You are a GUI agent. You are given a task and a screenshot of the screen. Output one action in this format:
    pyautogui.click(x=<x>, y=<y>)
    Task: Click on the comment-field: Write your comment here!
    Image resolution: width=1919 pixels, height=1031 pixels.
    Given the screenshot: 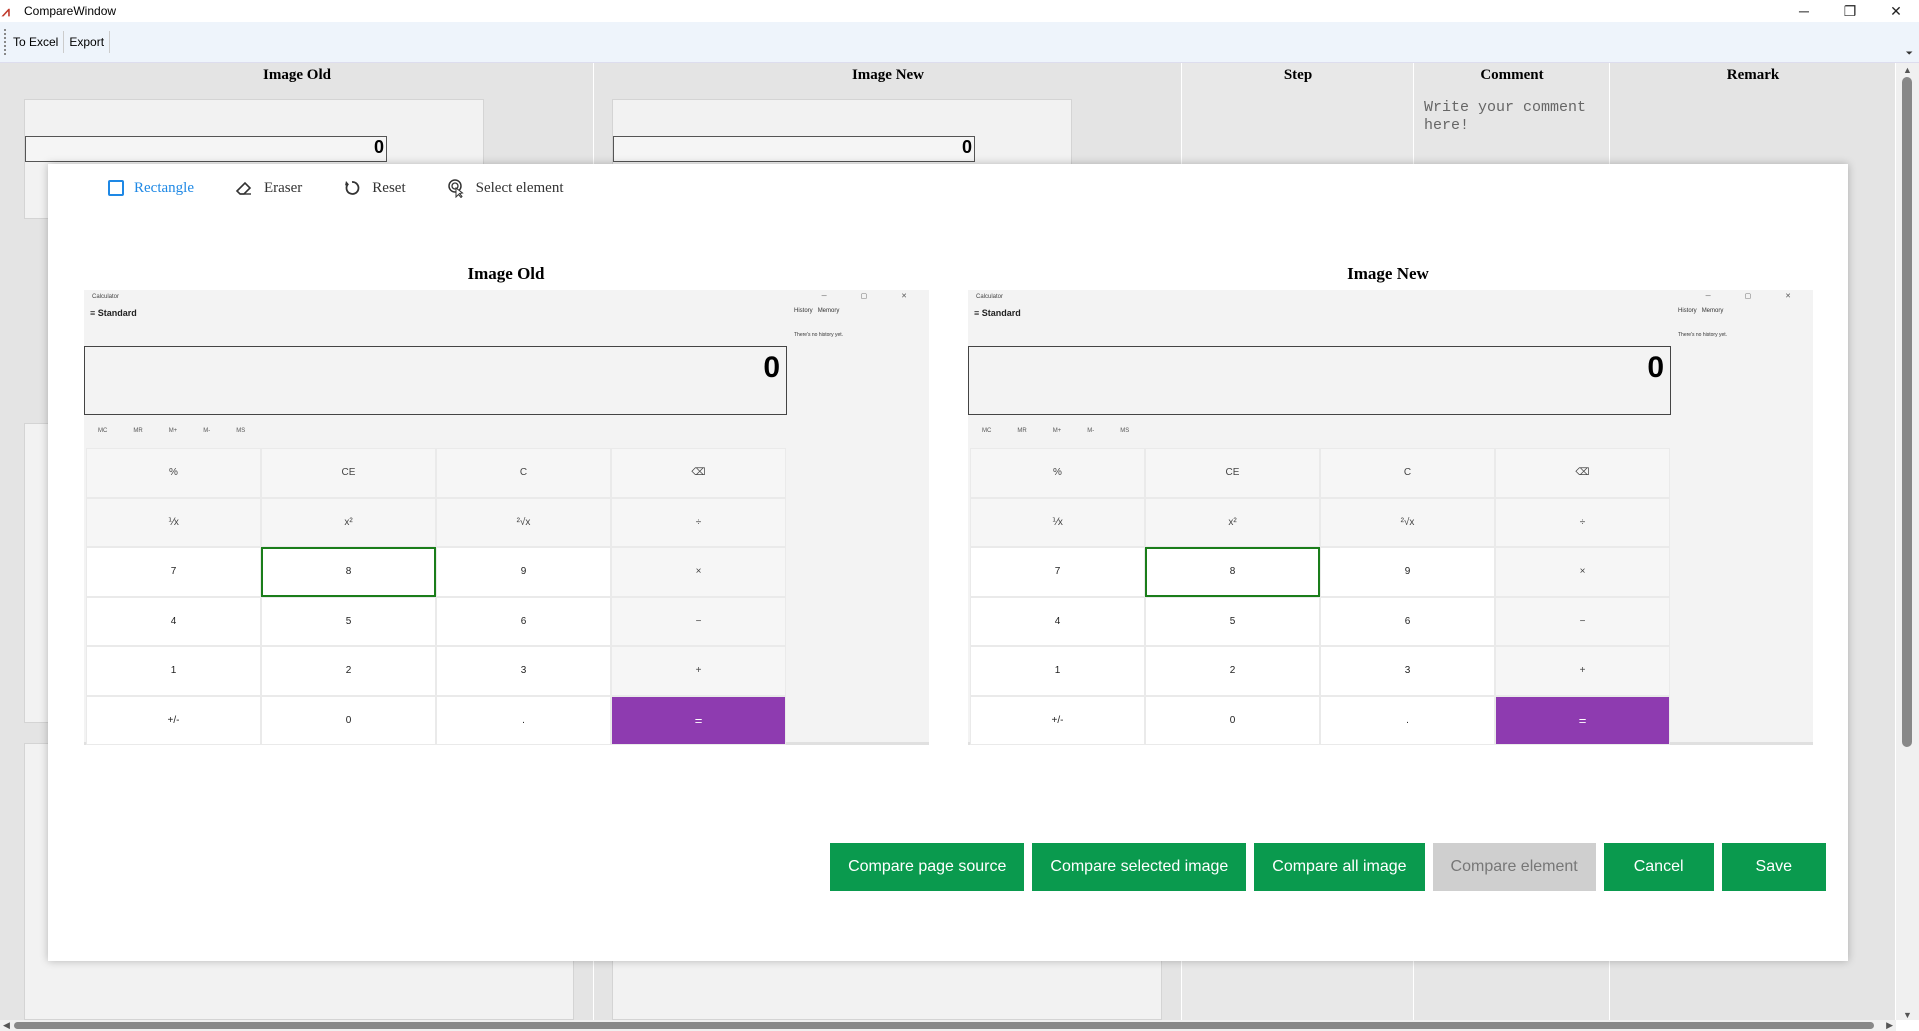 What is the action you would take?
    pyautogui.click(x=1514, y=117)
    